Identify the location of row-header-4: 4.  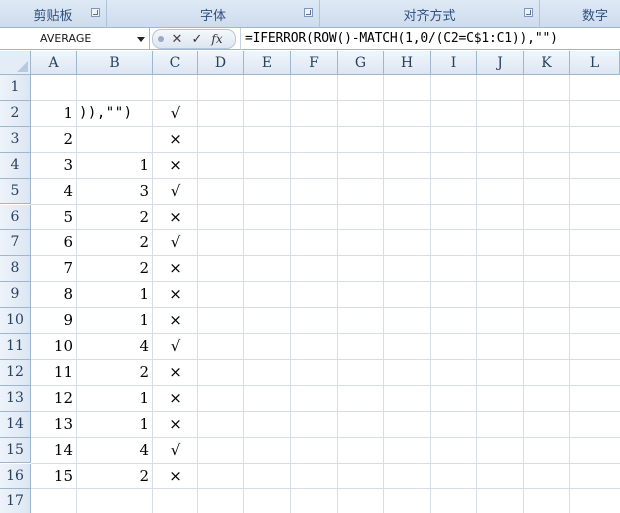
(15, 165).